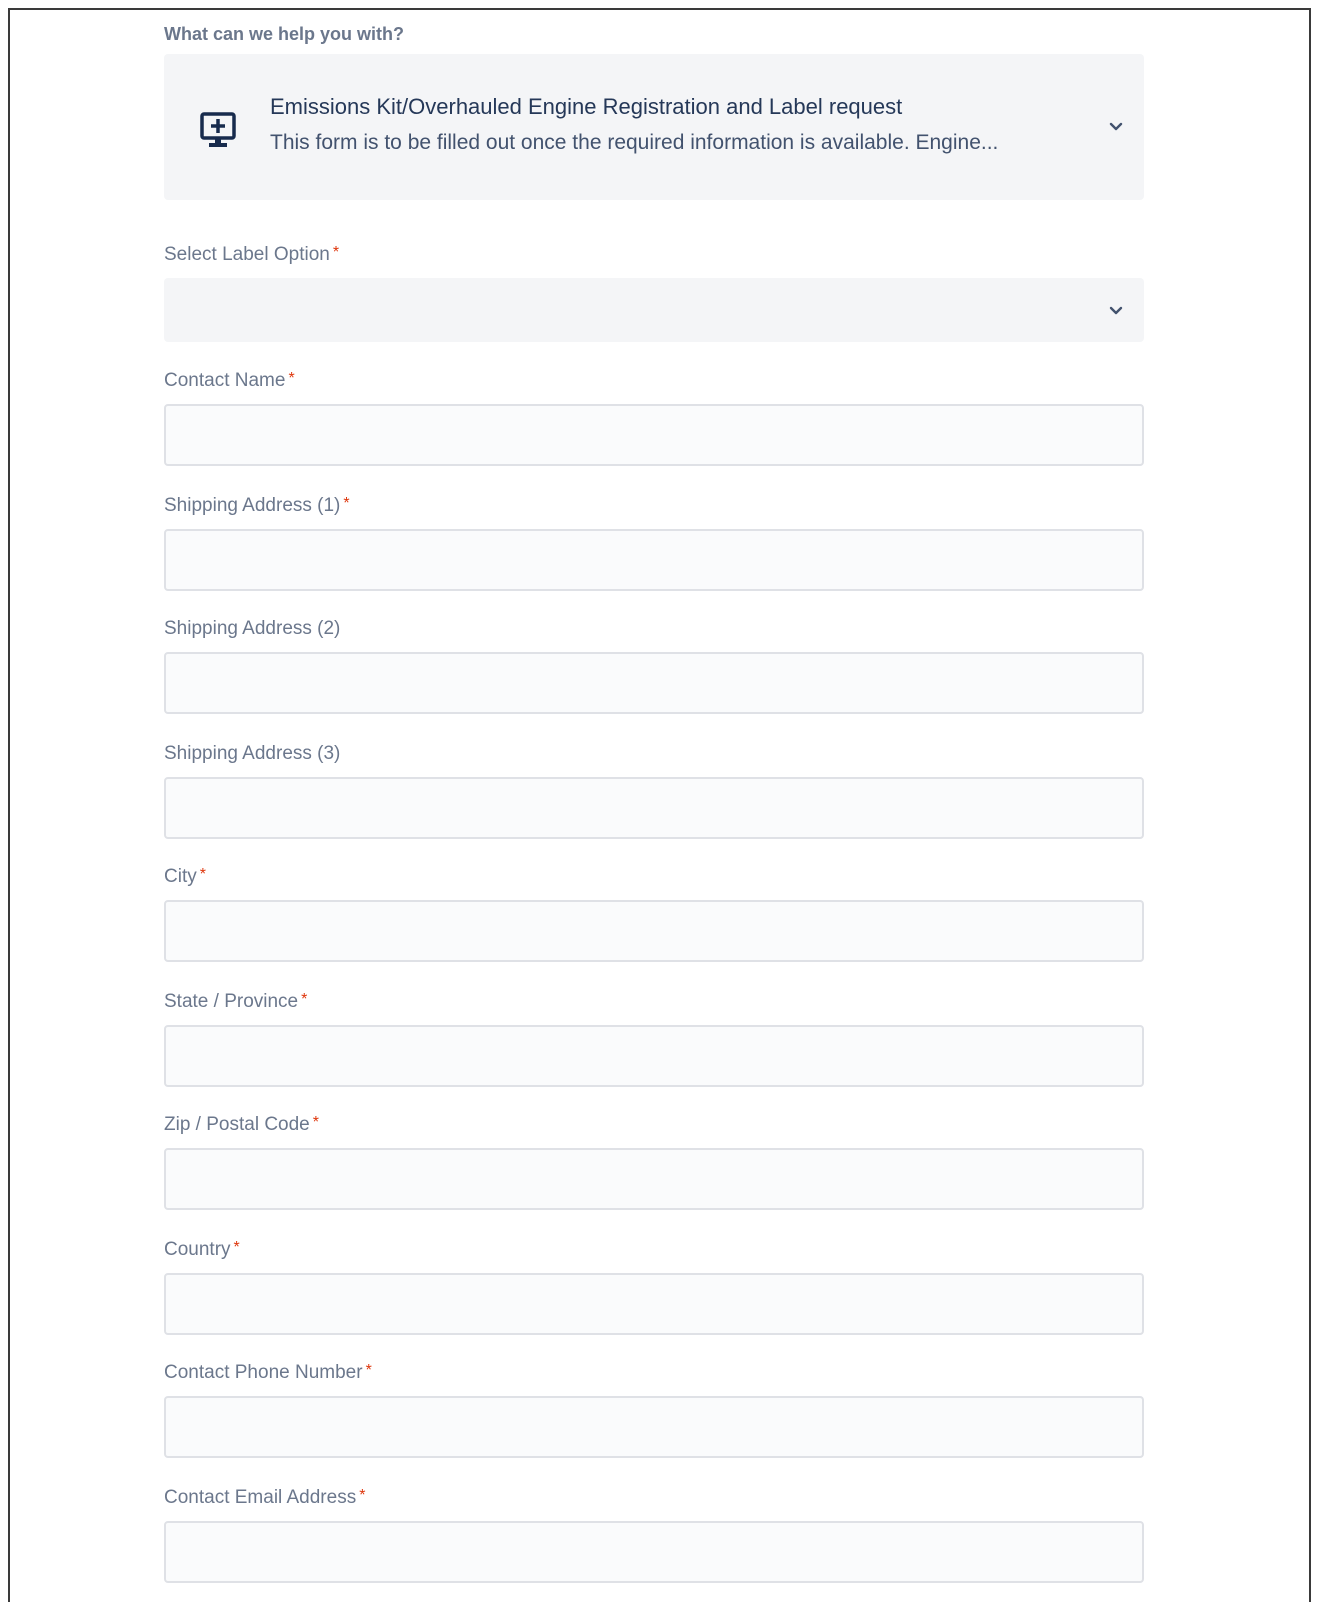  I want to click on country-label-text: Country, so click(197, 1249).